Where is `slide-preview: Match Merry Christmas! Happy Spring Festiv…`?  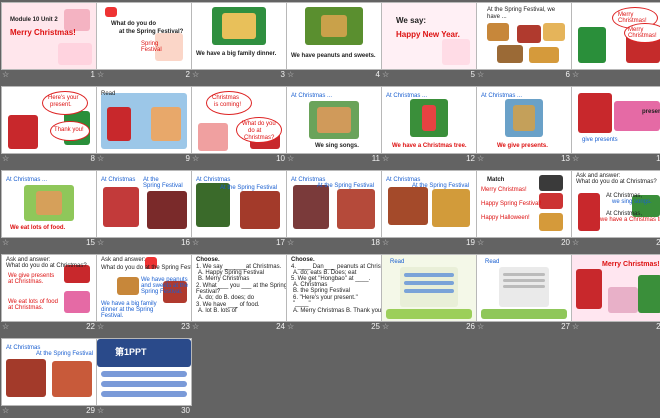
slide-preview: Match Merry Christmas! Happy Spring Festiv… is located at coordinates (524, 204).